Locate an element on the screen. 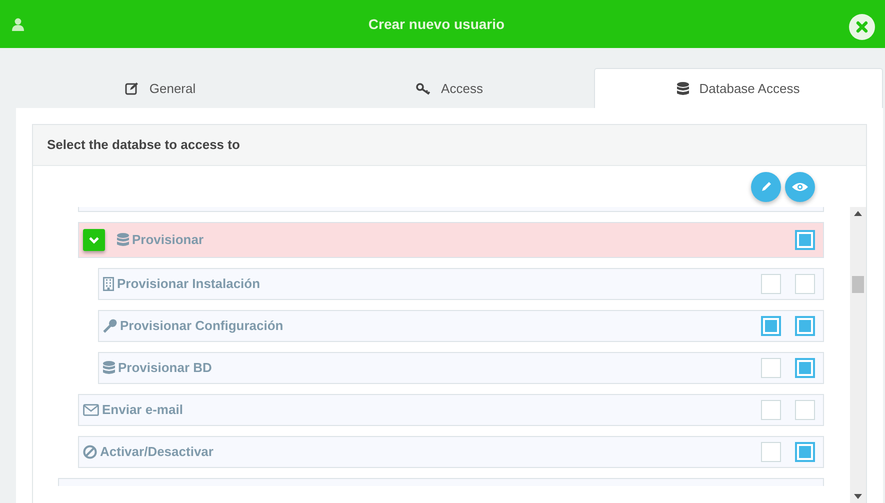 The image size is (885, 503). scroll-up-icon is located at coordinates (858, 213).